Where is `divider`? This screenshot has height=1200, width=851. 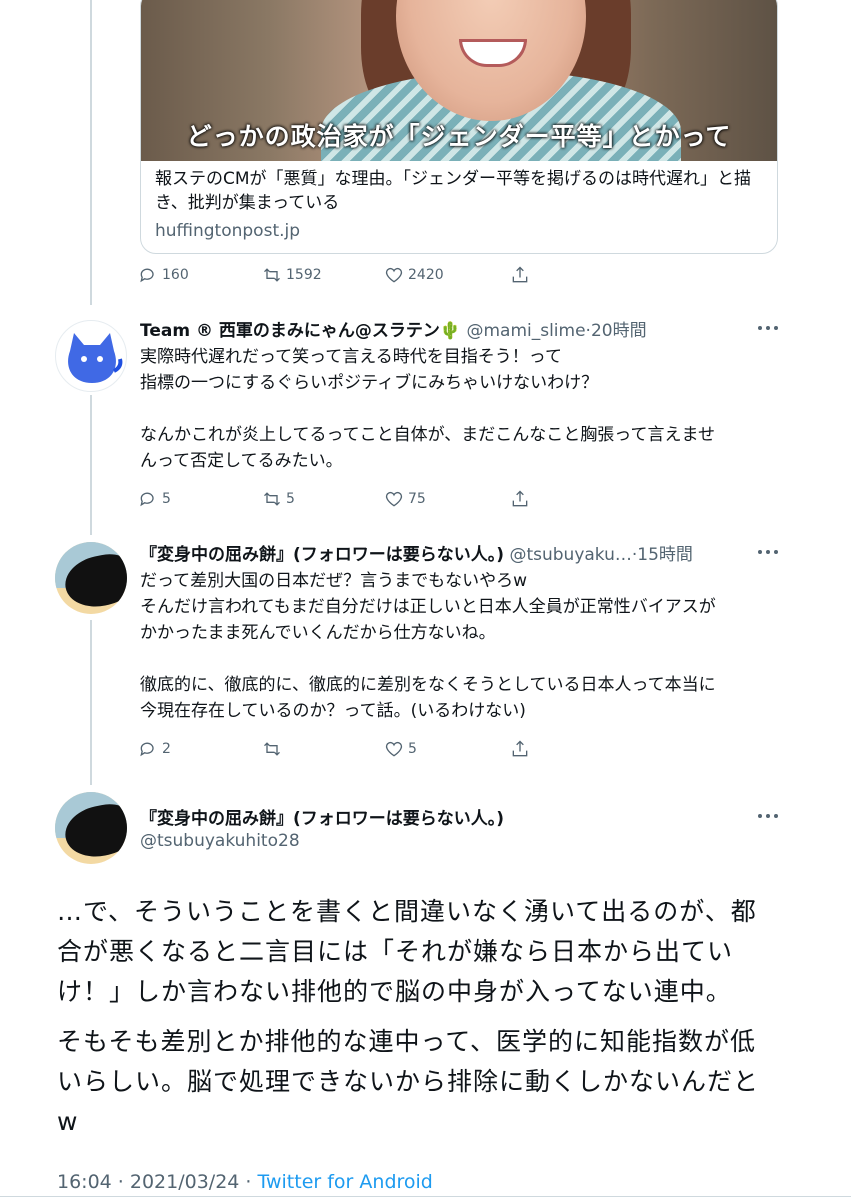 divider is located at coordinates (425, 1196).